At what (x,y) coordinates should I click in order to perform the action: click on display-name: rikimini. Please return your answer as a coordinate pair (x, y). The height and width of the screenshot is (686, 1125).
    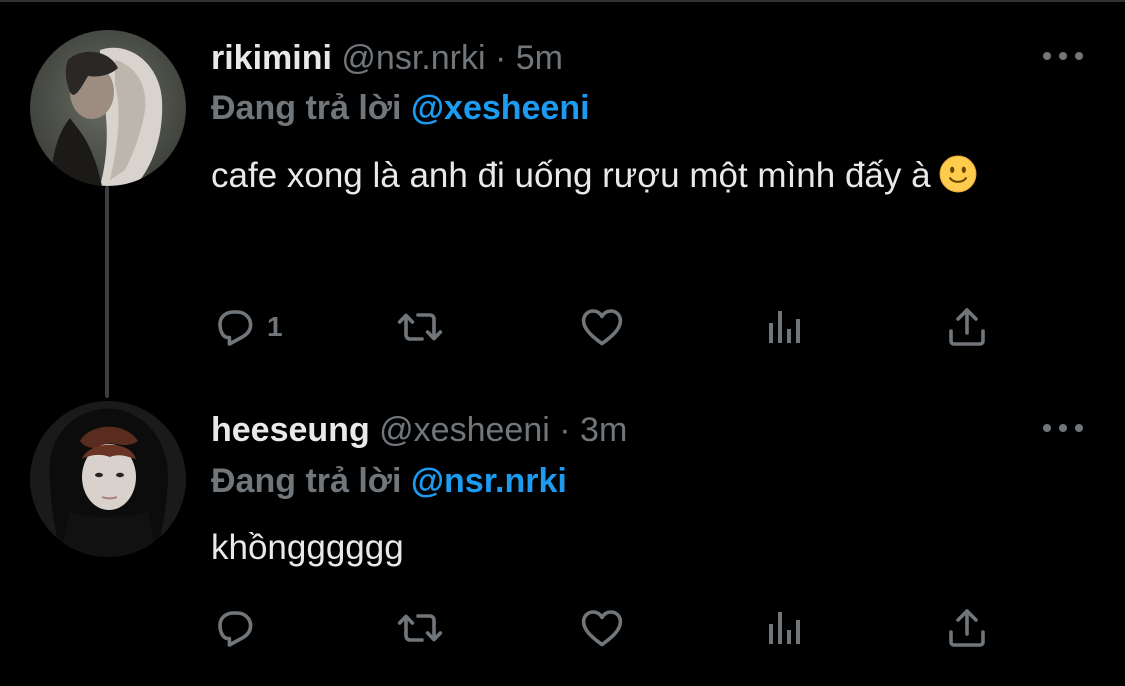
    Looking at the image, I should click on (271, 58).